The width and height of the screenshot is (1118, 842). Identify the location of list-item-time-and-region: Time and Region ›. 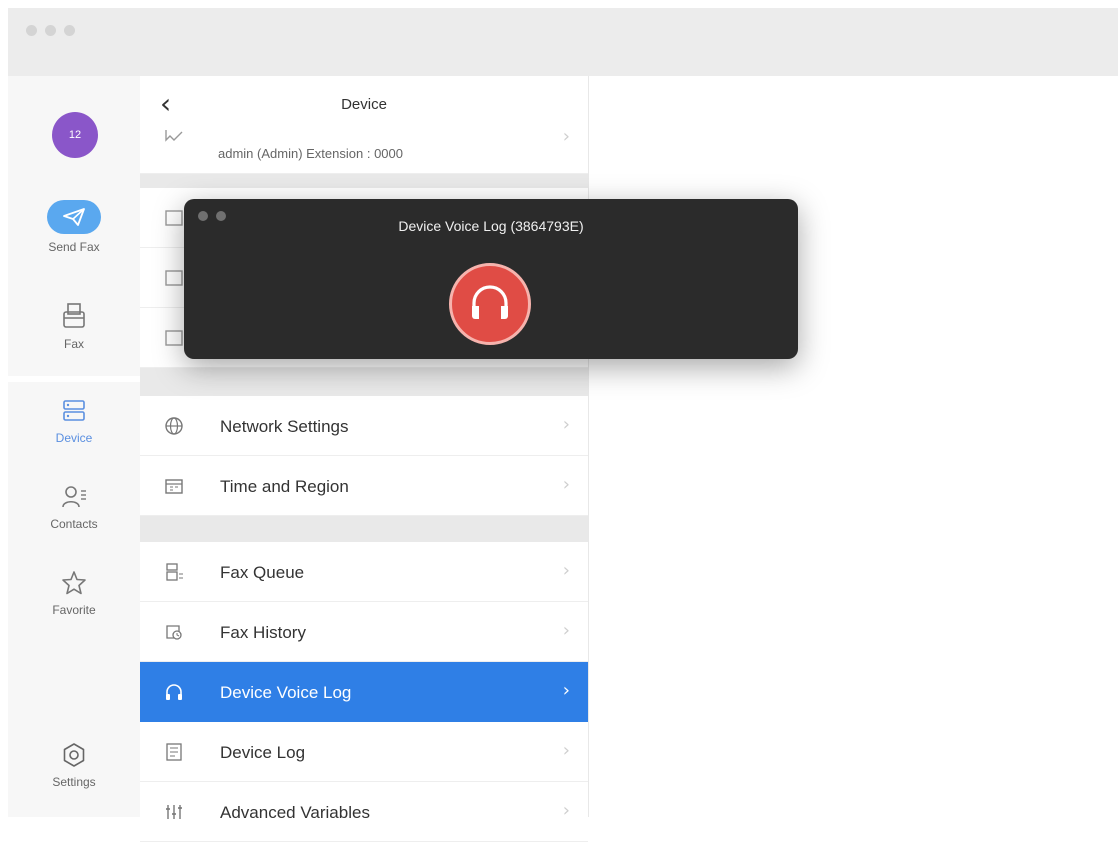
(364, 486).